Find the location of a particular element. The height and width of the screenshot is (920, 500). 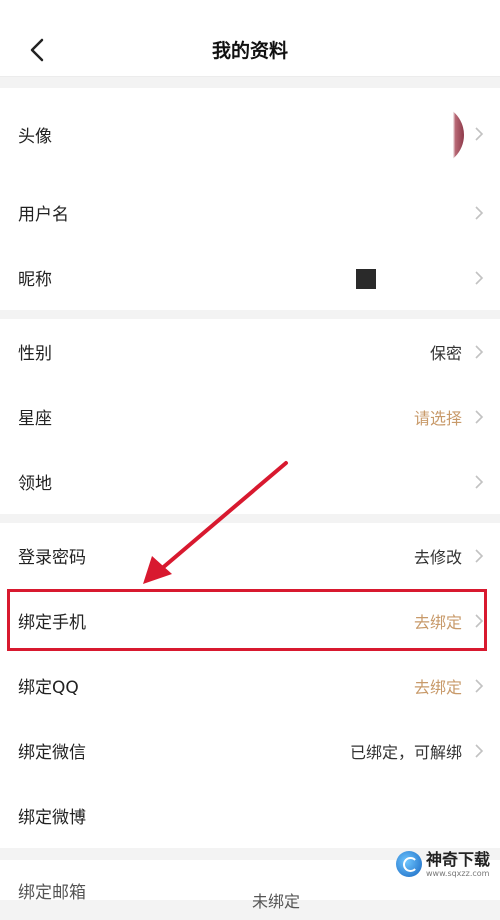

bind-phone-action: 去绑定 is located at coordinates (437, 622).